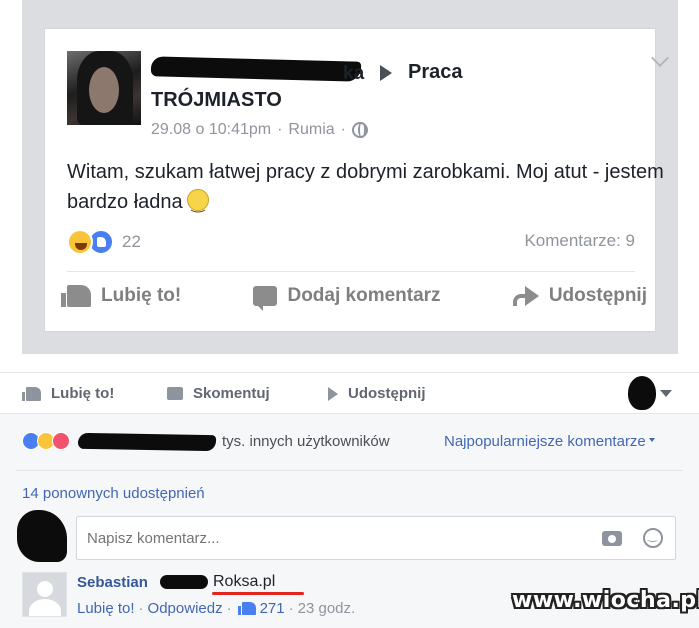  What do you see at coordinates (612, 538) in the screenshot?
I see `camera-icon` at bounding box center [612, 538].